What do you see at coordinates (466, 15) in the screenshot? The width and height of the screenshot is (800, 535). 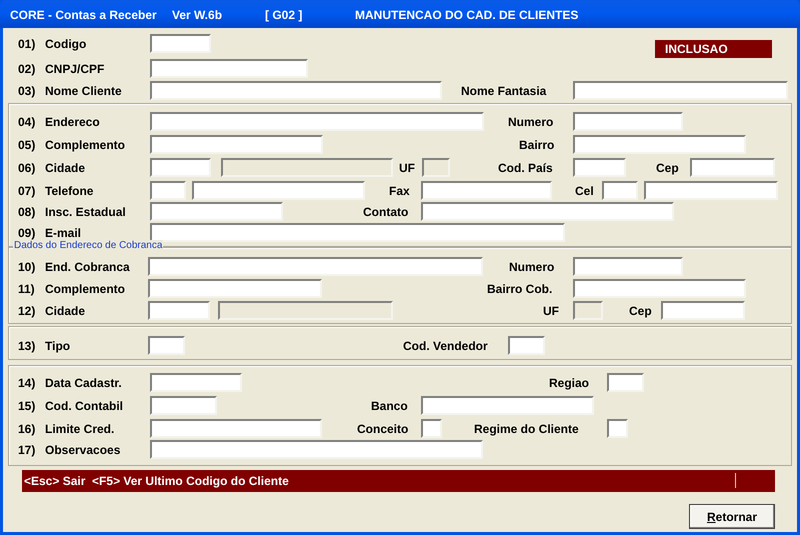 I see `window-title: MANUTENCAO DO CAD. DE CLIENTES` at bounding box center [466, 15].